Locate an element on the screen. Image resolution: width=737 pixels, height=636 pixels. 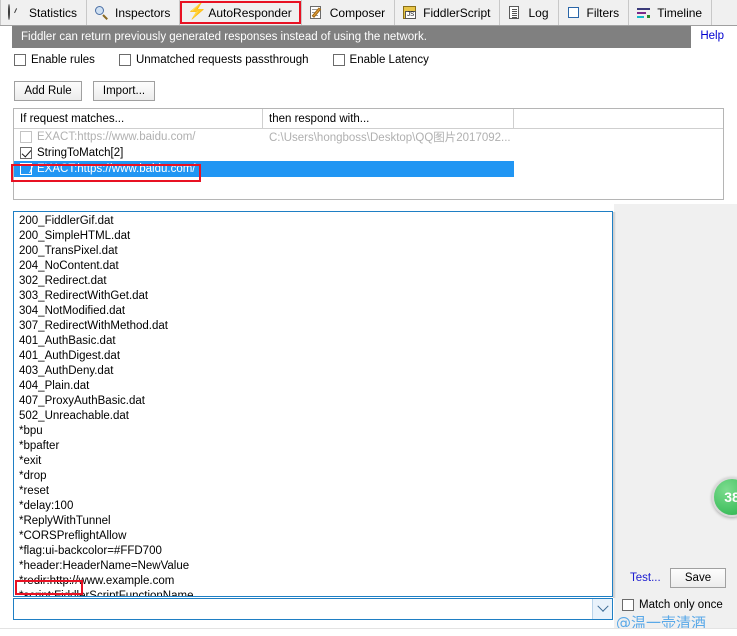
tab-statistics: Statistics is located at coordinates (44, 12).